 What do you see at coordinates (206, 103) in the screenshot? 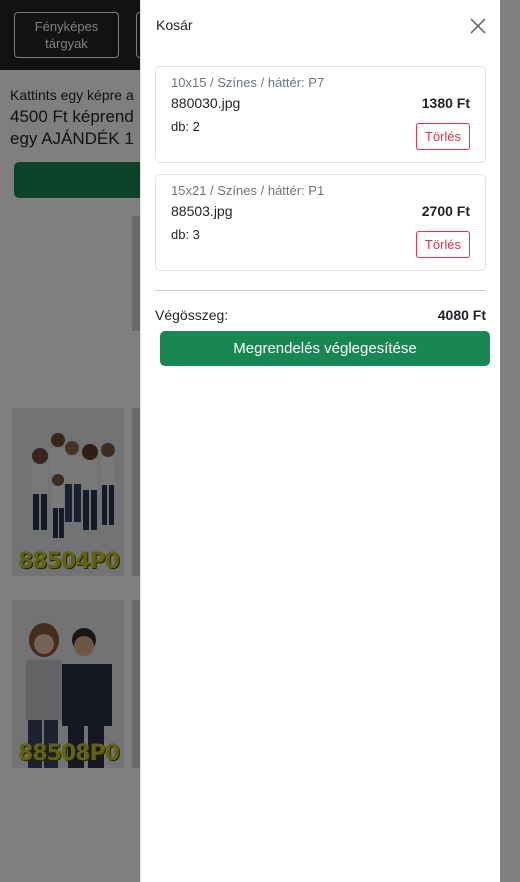
I see `cart-item-filename: 880030.jpg` at bounding box center [206, 103].